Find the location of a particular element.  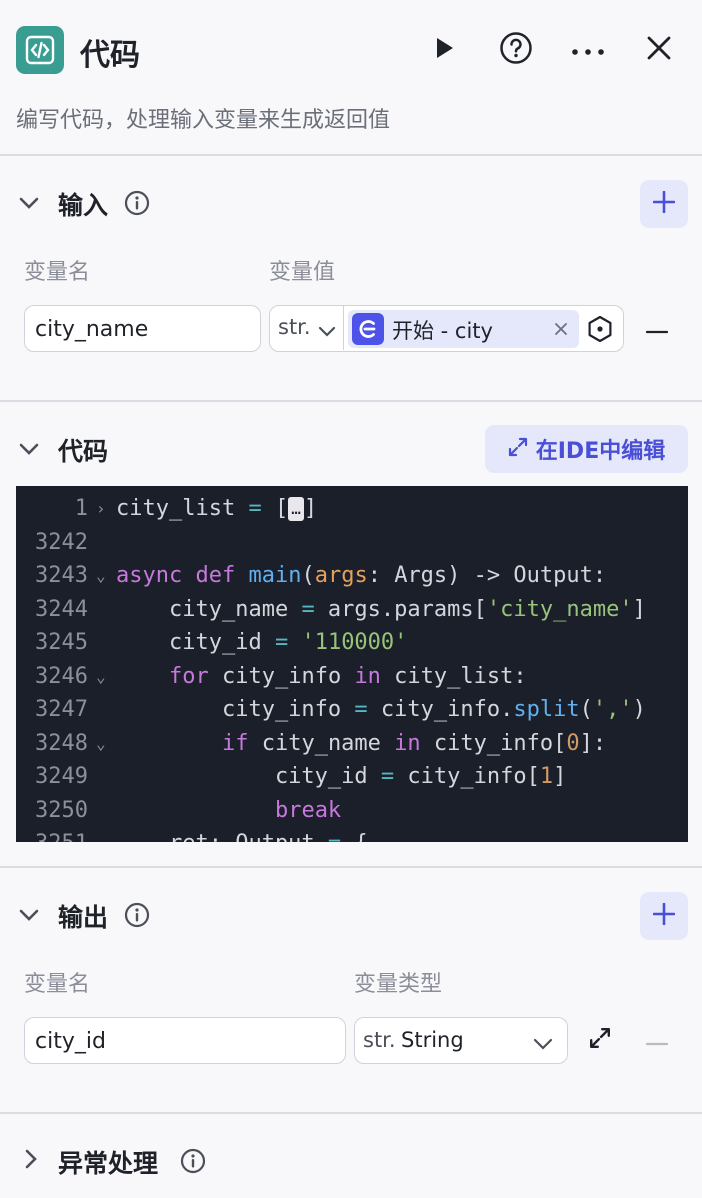

code-text: for city_info in city_list: is located at coordinates (347, 676).